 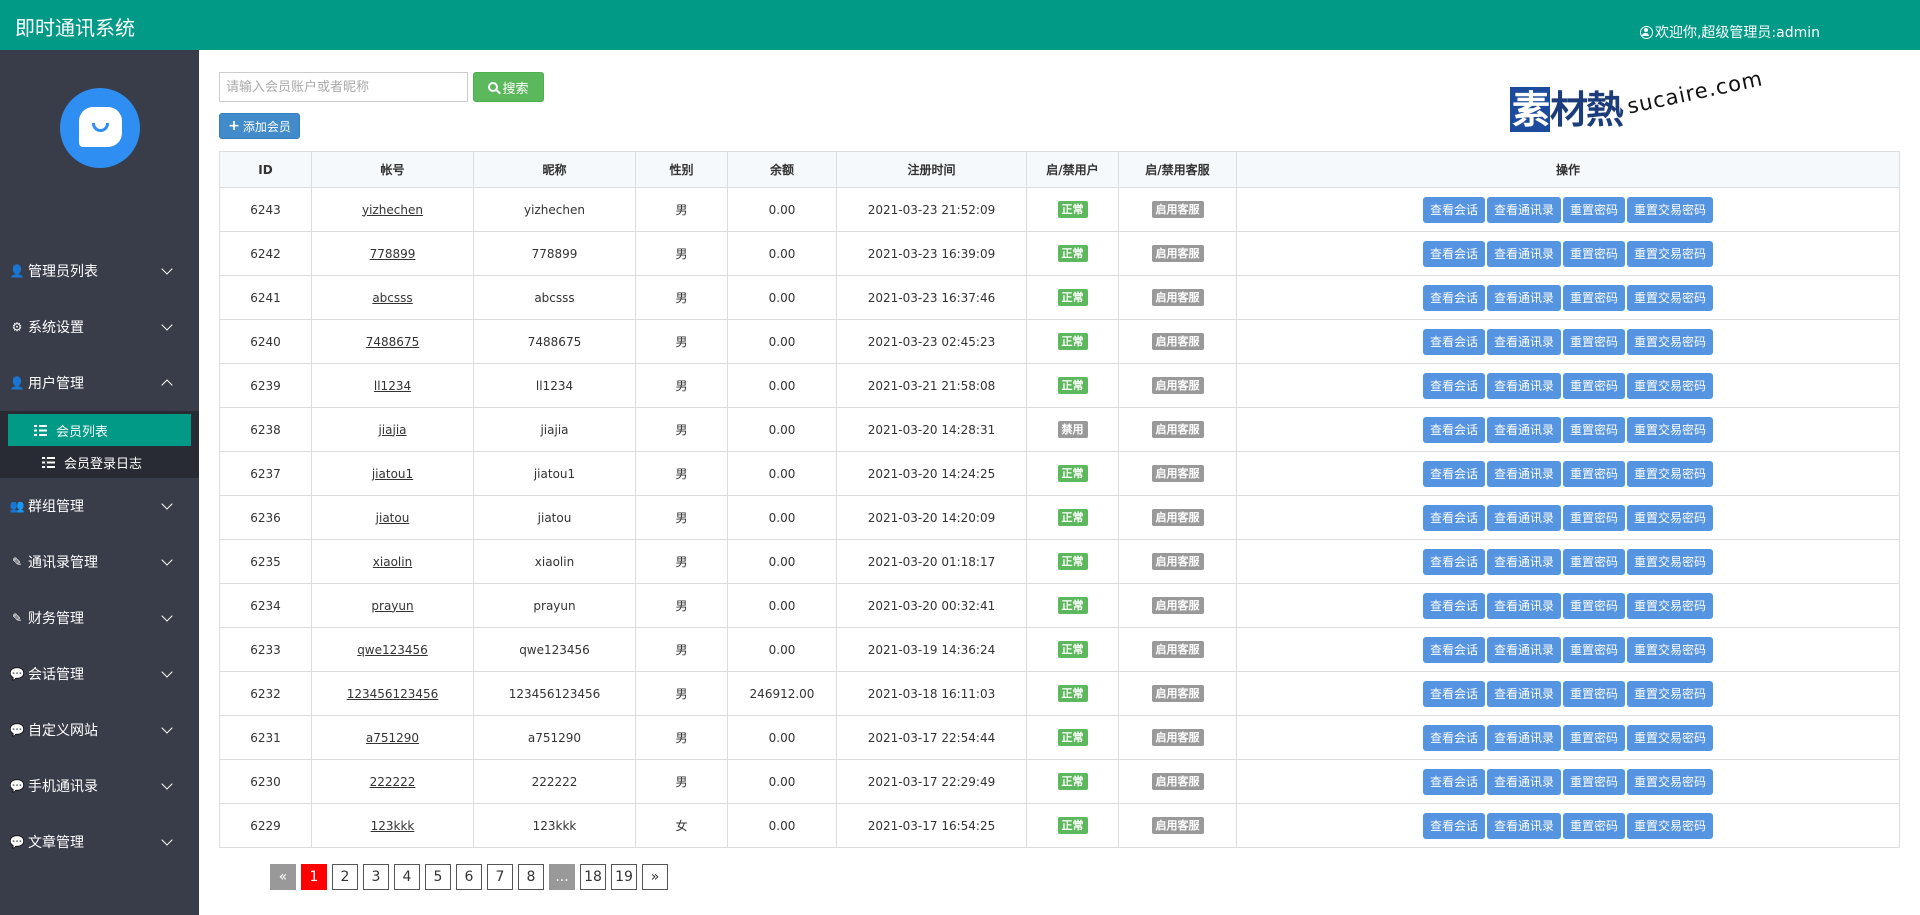 What do you see at coordinates (99, 730) in the screenshot?
I see `sidebar-item-7: 💬 自定义网站` at bounding box center [99, 730].